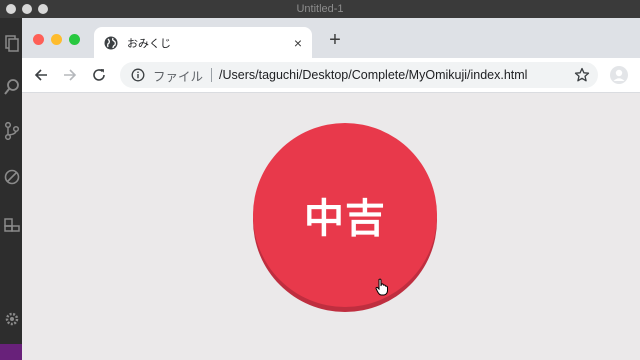 Image resolution: width=640 pixels, height=360 pixels. What do you see at coordinates (12, 319) in the screenshot?
I see `gear-icon` at bounding box center [12, 319].